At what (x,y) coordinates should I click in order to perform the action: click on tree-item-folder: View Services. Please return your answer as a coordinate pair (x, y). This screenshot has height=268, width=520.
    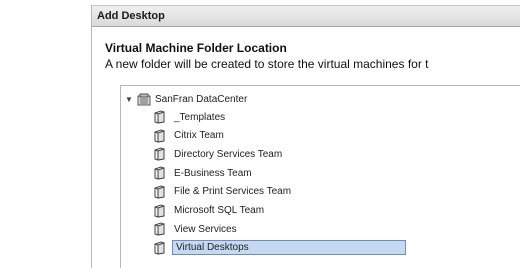
    Looking at the image, I should click on (196, 229).